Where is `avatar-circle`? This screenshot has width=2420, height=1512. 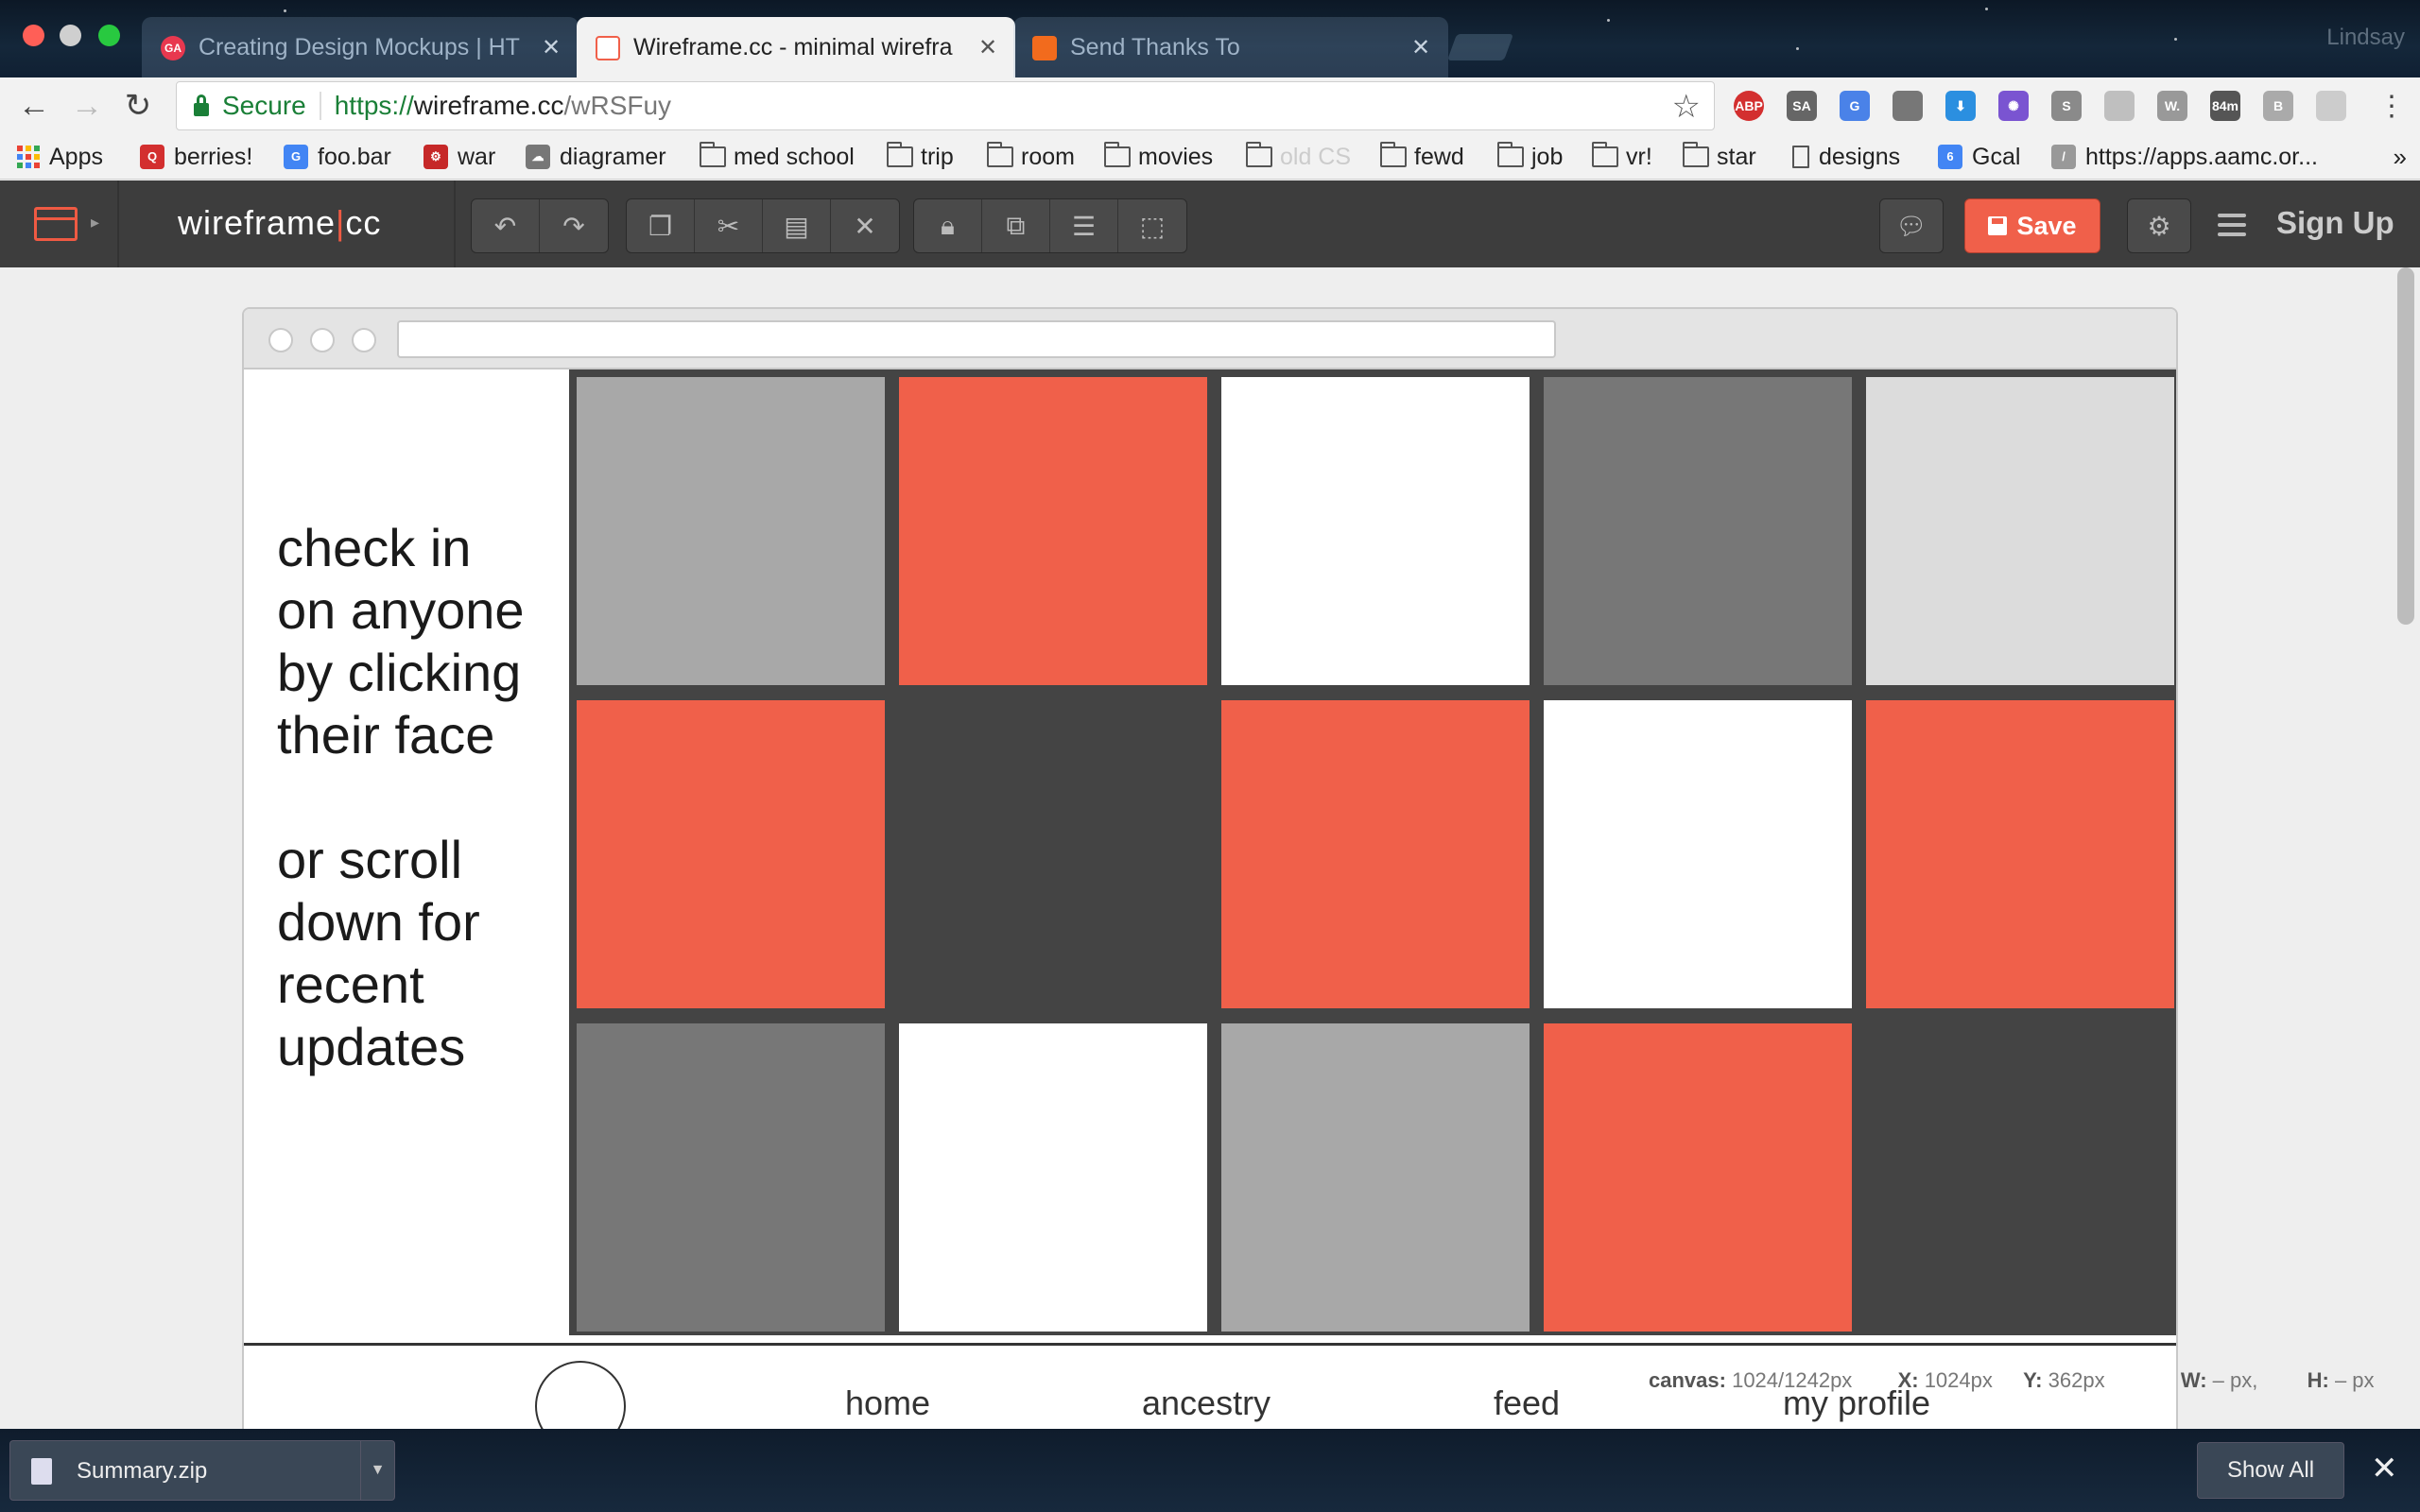 avatar-circle is located at coordinates (580, 1395).